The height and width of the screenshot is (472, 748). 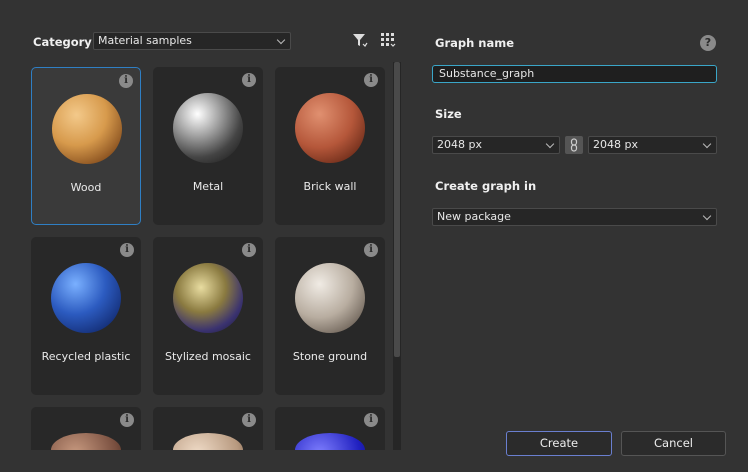 What do you see at coordinates (86, 187) in the screenshot?
I see `material-name: Wood` at bounding box center [86, 187].